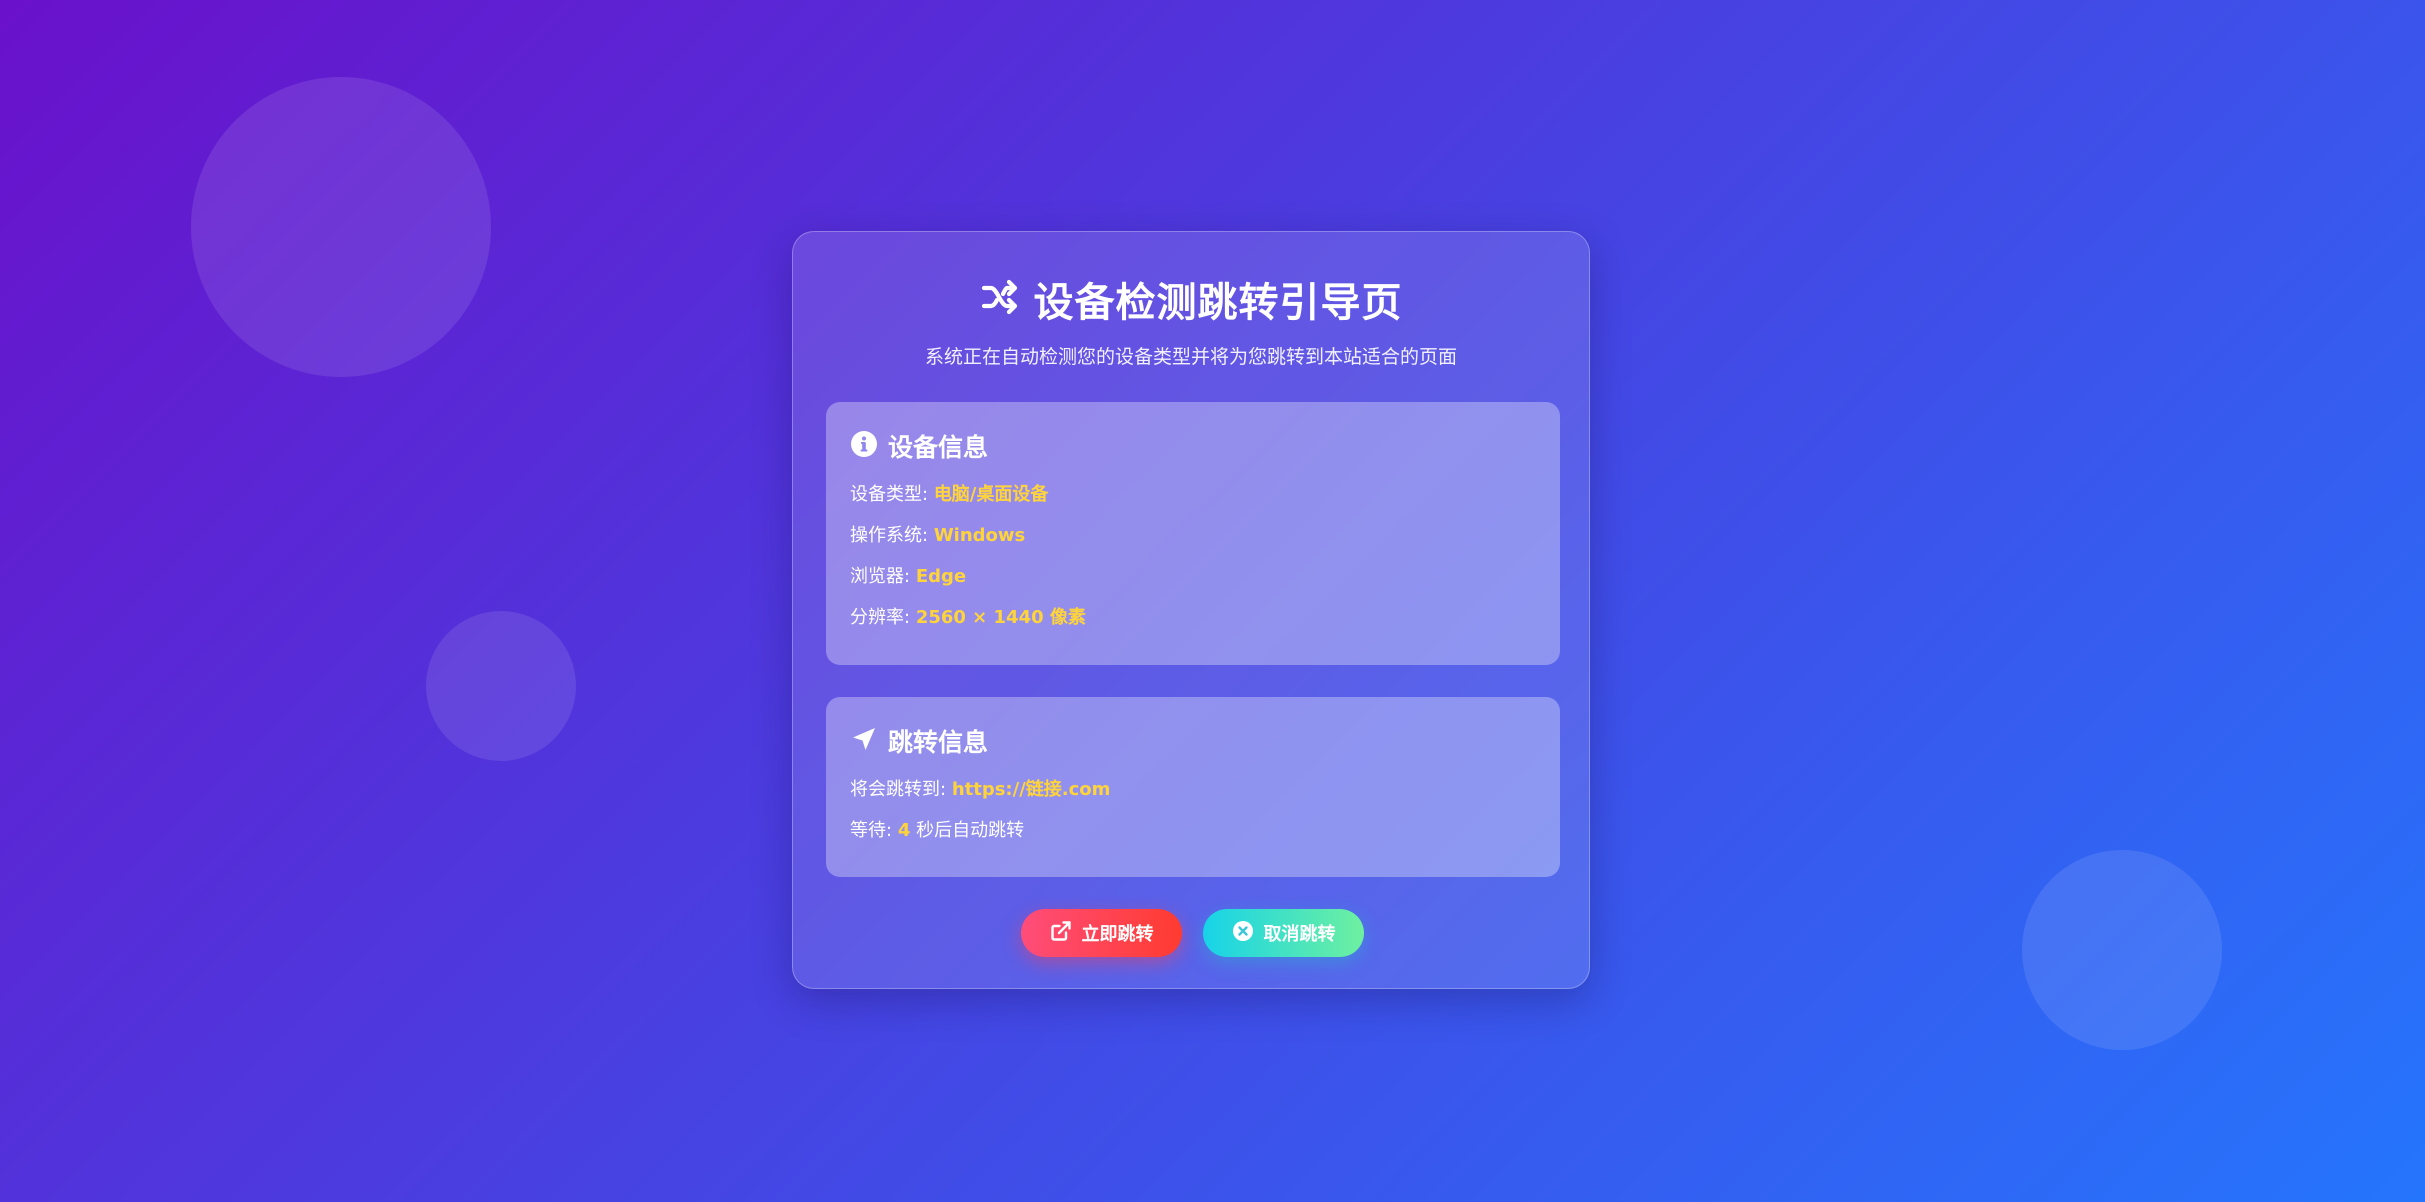 This screenshot has height=1202, width=2425. Describe the element at coordinates (970, 830) in the screenshot. I see `wait-suffix: 秒后自动跳转` at that location.